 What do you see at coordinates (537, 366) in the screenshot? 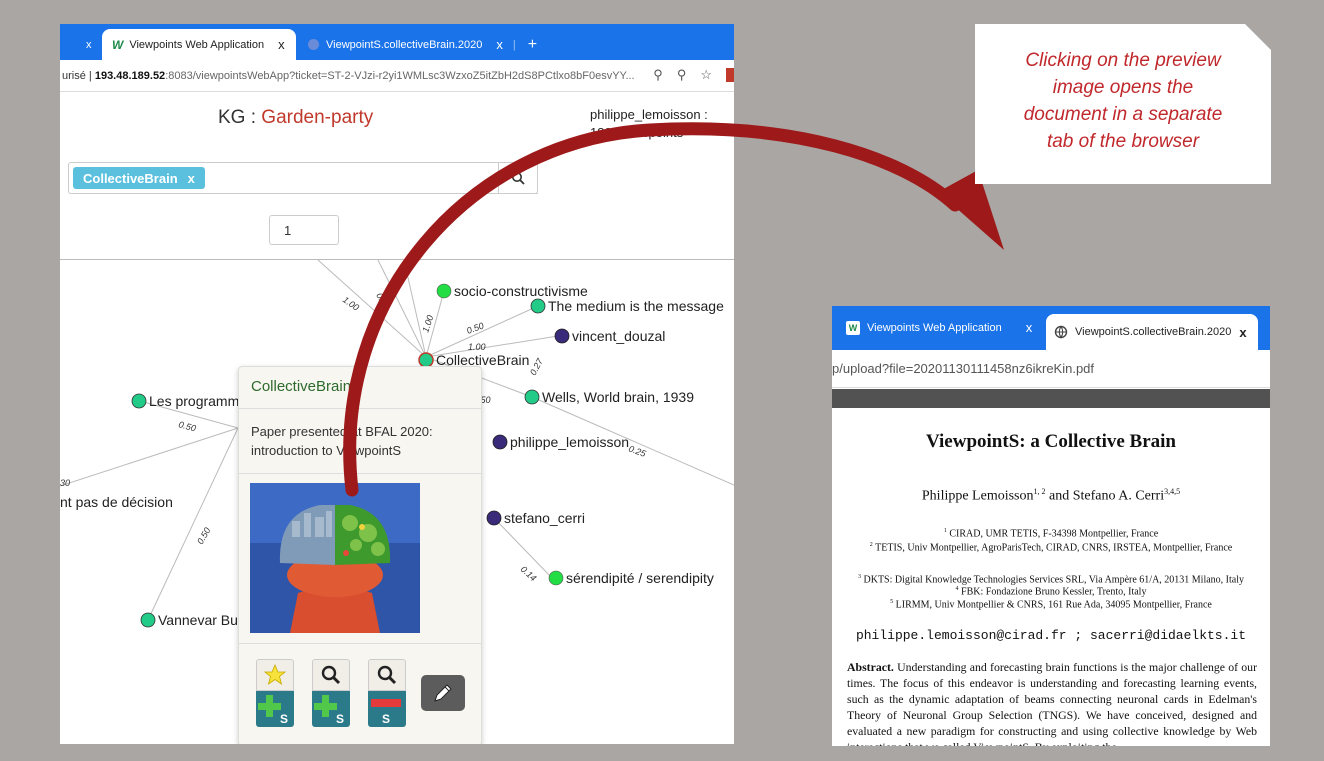
I see `edge-label: 0.27` at bounding box center [537, 366].